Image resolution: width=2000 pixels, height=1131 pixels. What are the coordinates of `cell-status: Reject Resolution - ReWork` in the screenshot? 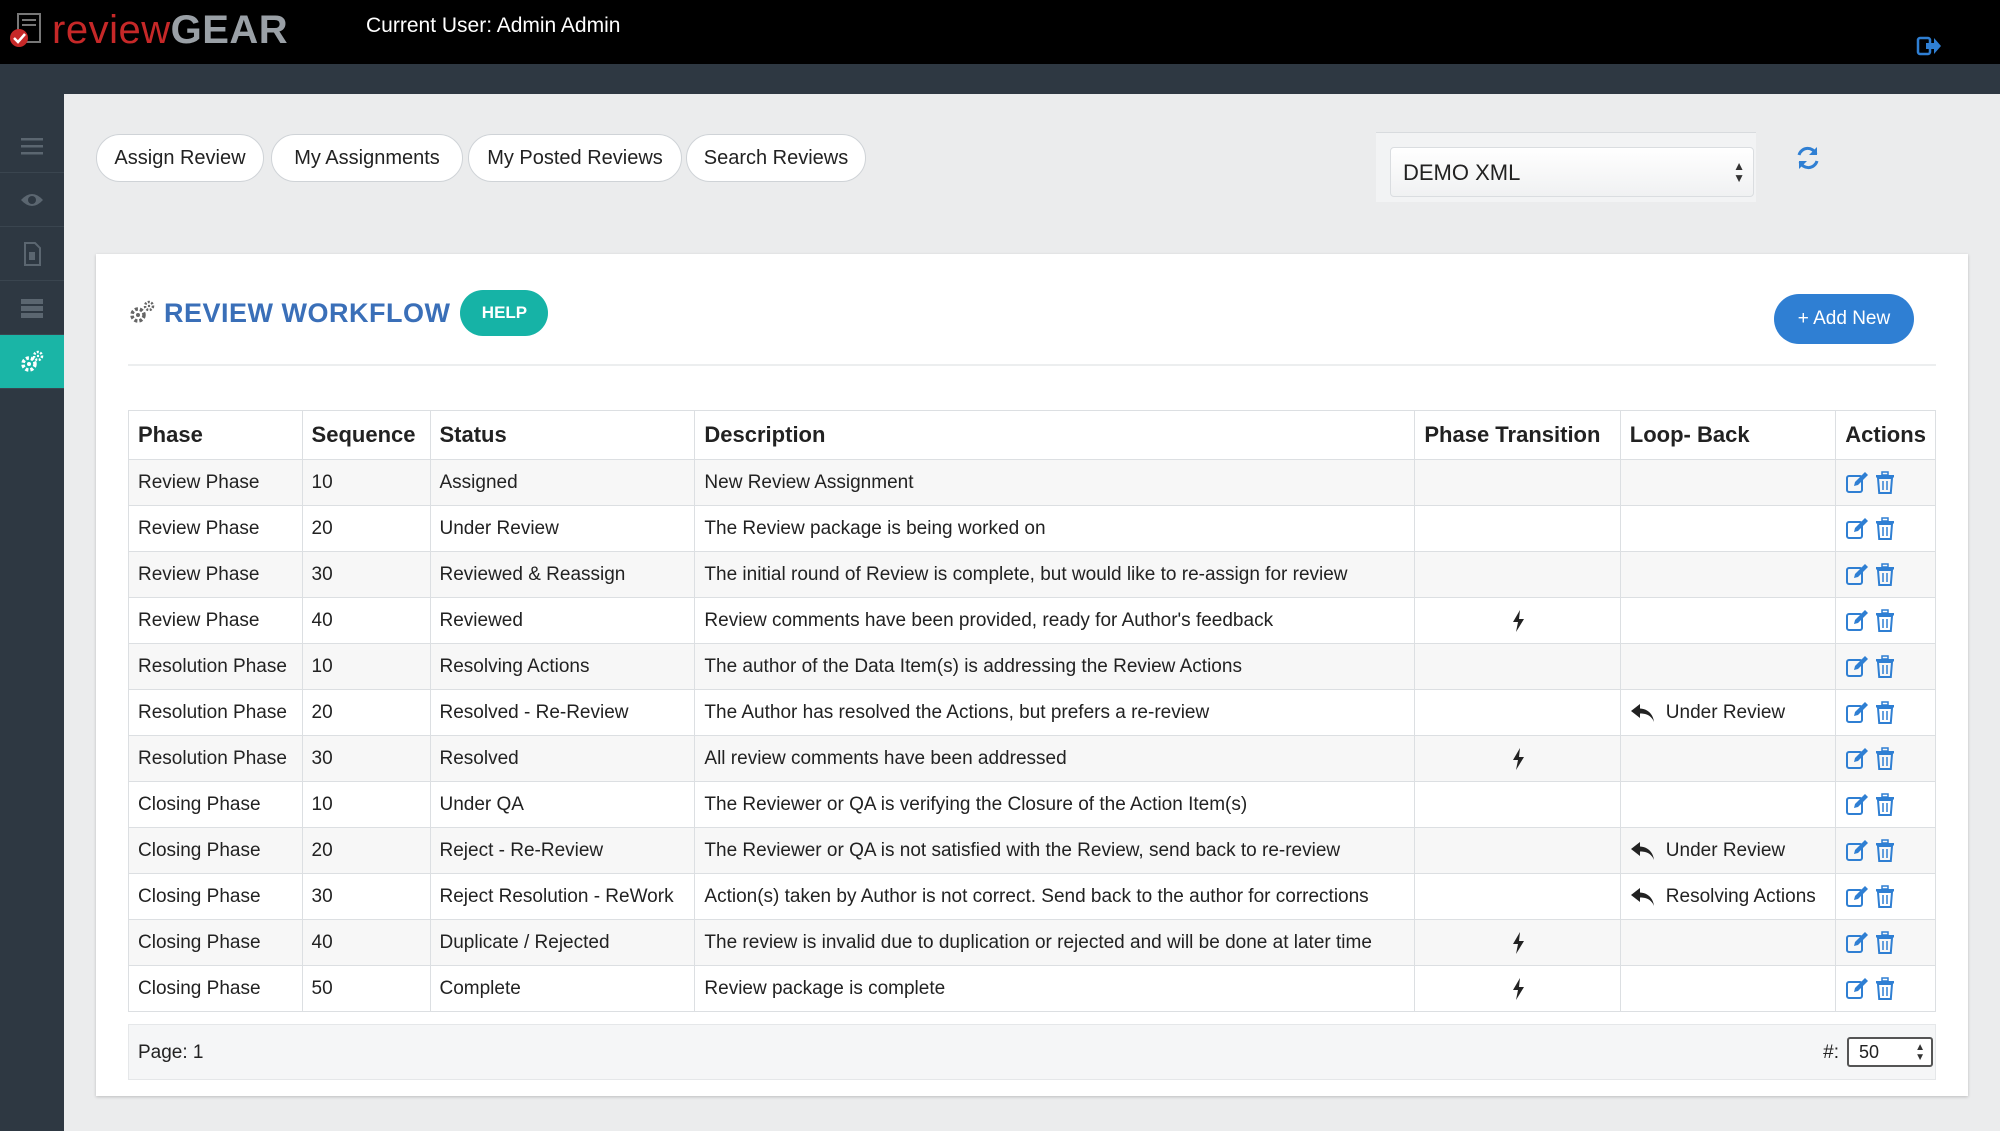 It's located at (562, 896).